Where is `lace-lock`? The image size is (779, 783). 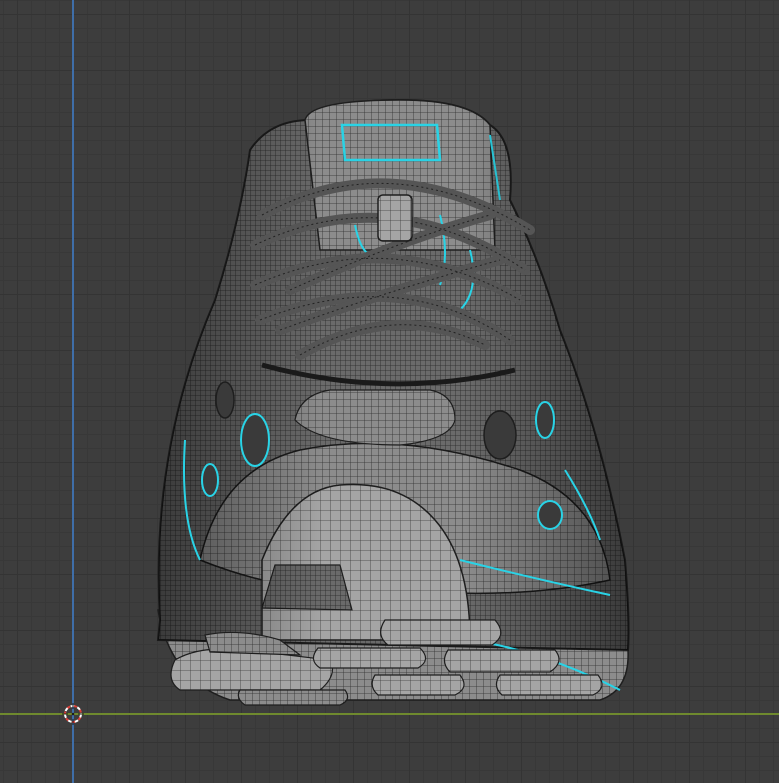
lace-lock is located at coordinates (395, 218).